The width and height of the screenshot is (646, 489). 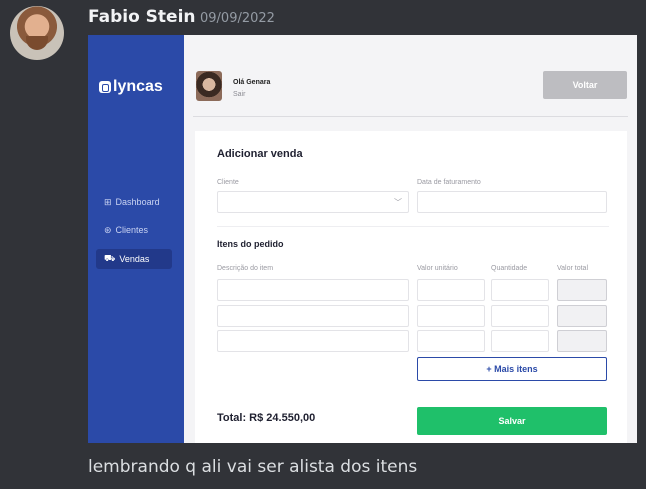 I want to click on chevron-down-icon: ﹀, so click(x=398, y=202).